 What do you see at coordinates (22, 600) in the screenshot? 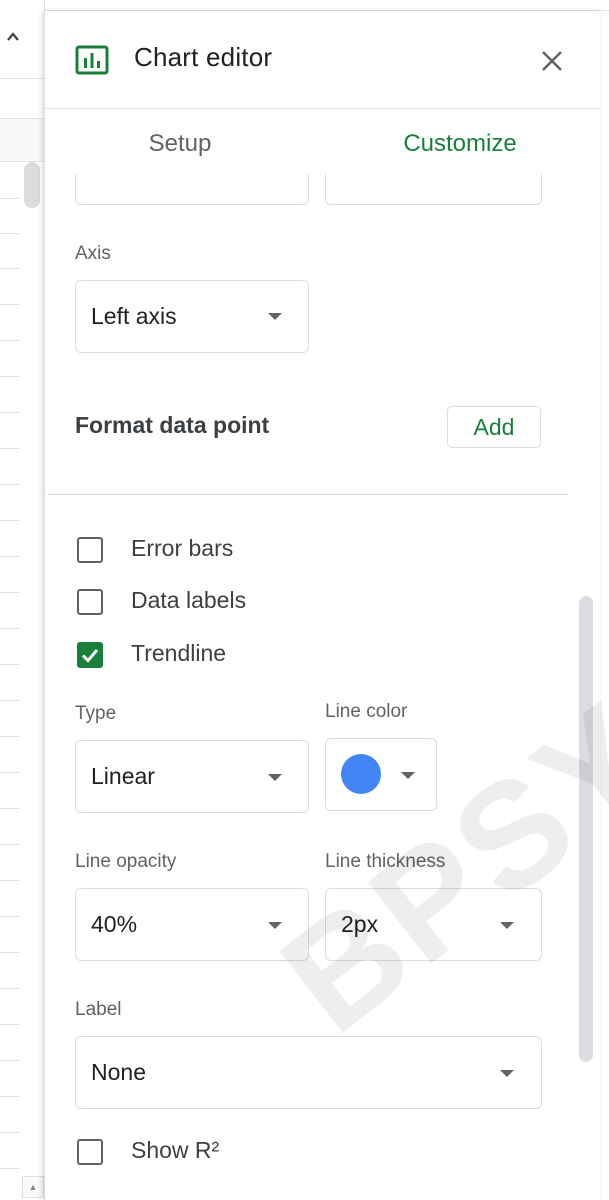
I see `spreadsheet-background: ▲` at bounding box center [22, 600].